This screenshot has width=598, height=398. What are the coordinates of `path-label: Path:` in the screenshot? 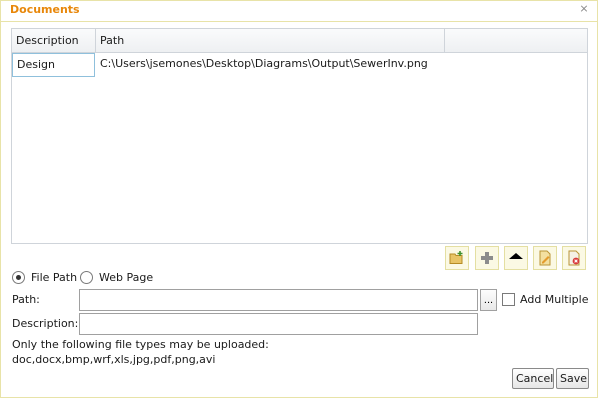 It's located at (26, 299).